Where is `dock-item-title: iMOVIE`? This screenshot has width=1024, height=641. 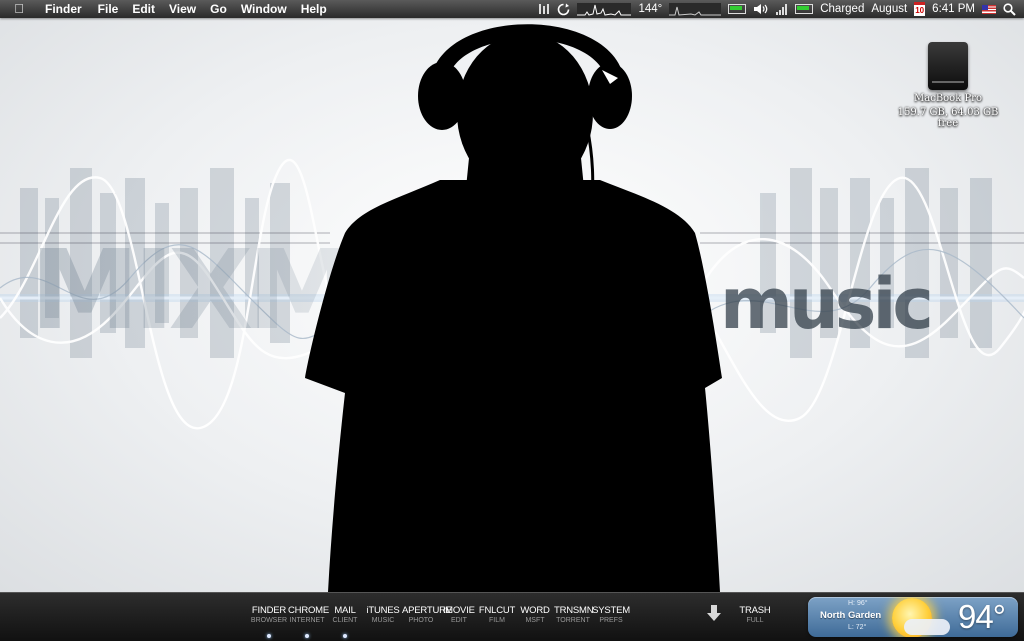
dock-item-title: iMOVIE is located at coordinates (459, 610).